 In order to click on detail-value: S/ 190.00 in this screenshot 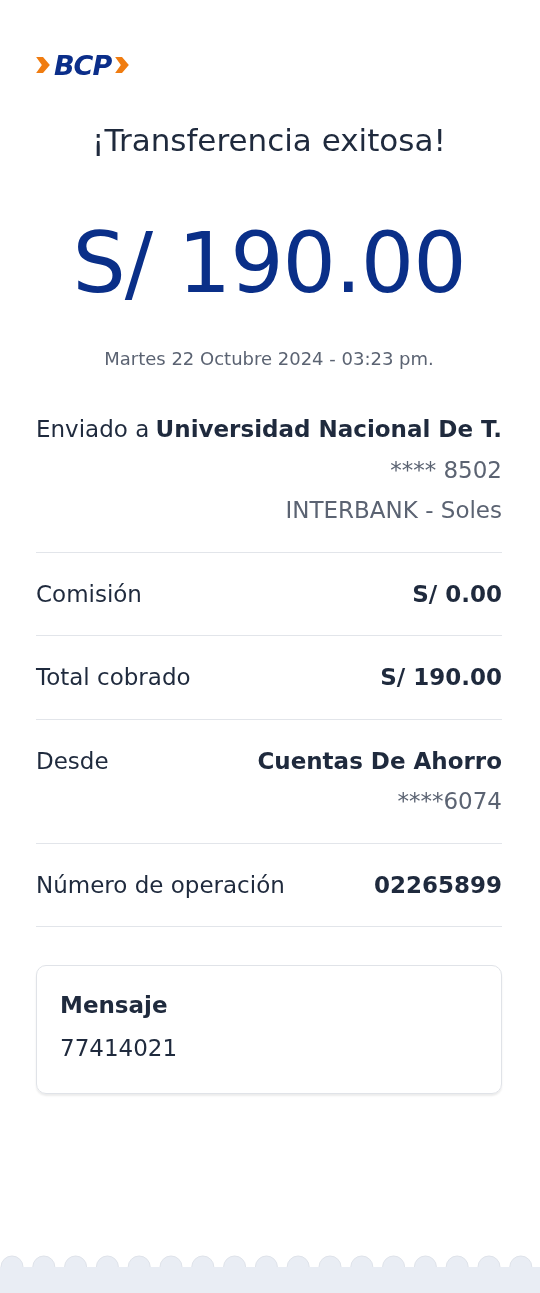, I will do `click(441, 678)`.